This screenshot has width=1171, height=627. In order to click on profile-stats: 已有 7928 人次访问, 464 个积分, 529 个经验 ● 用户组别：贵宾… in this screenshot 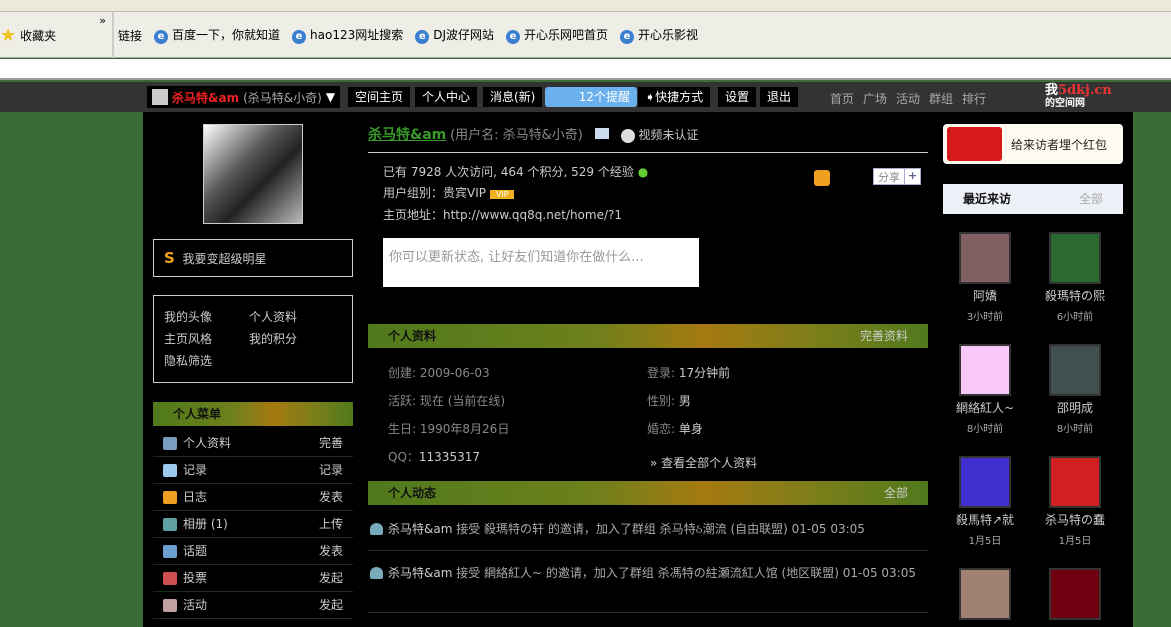, I will do `click(515, 194)`.